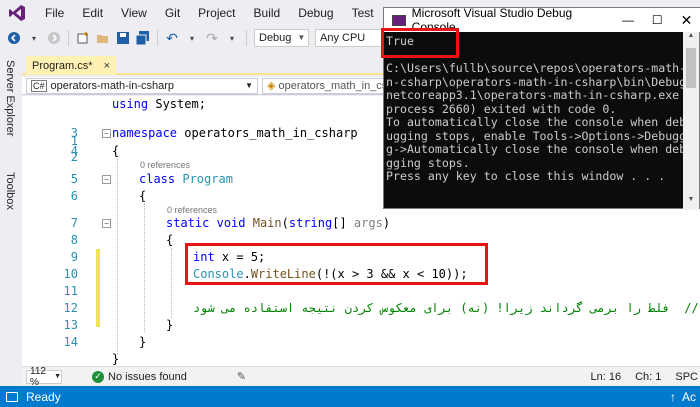 This screenshot has width=700, height=407. I want to click on console-app-icon, so click(399, 20).